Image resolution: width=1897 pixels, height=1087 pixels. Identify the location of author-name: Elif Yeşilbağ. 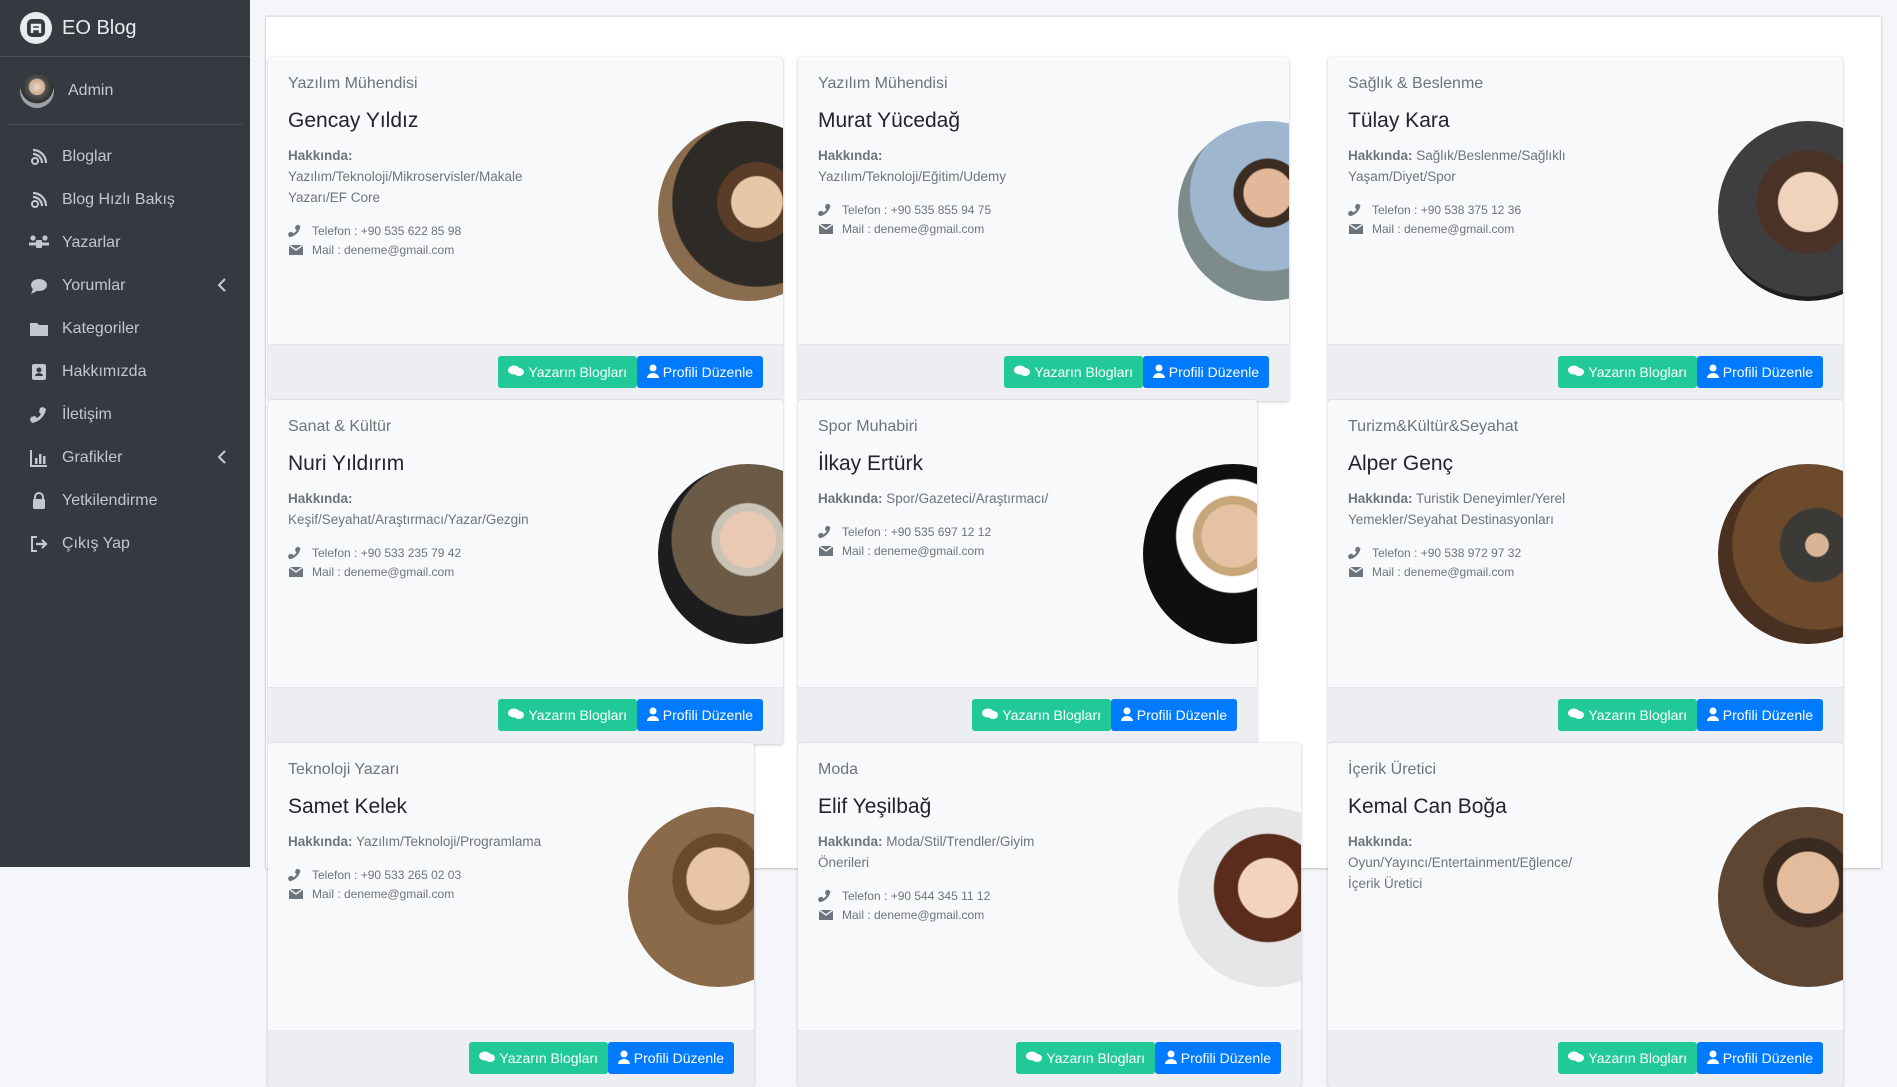
(875, 806).